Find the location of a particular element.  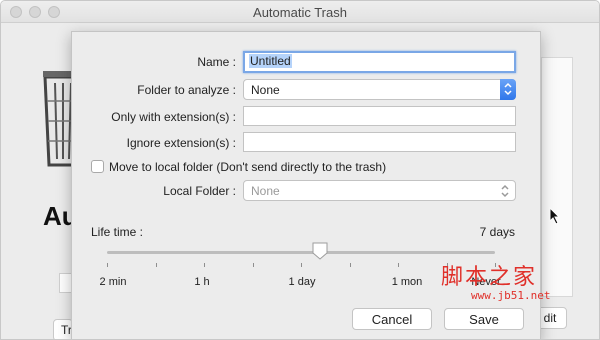

mouse-pointer-icon is located at coordinates (555, 216).